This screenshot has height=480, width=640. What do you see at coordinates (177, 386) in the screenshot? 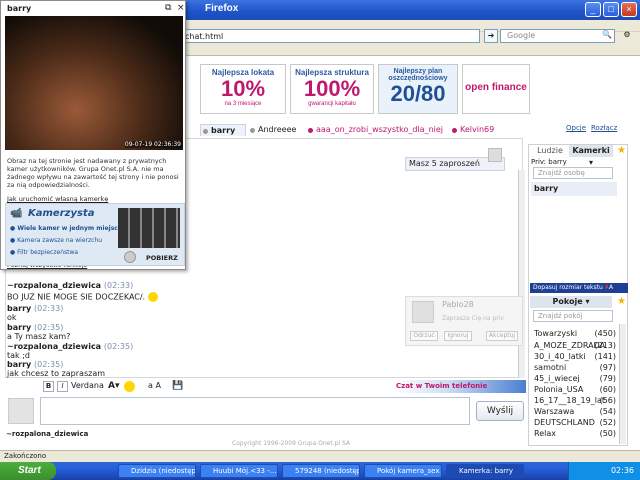
I see `save-icon: 💾` at bounding box center [177, 386].